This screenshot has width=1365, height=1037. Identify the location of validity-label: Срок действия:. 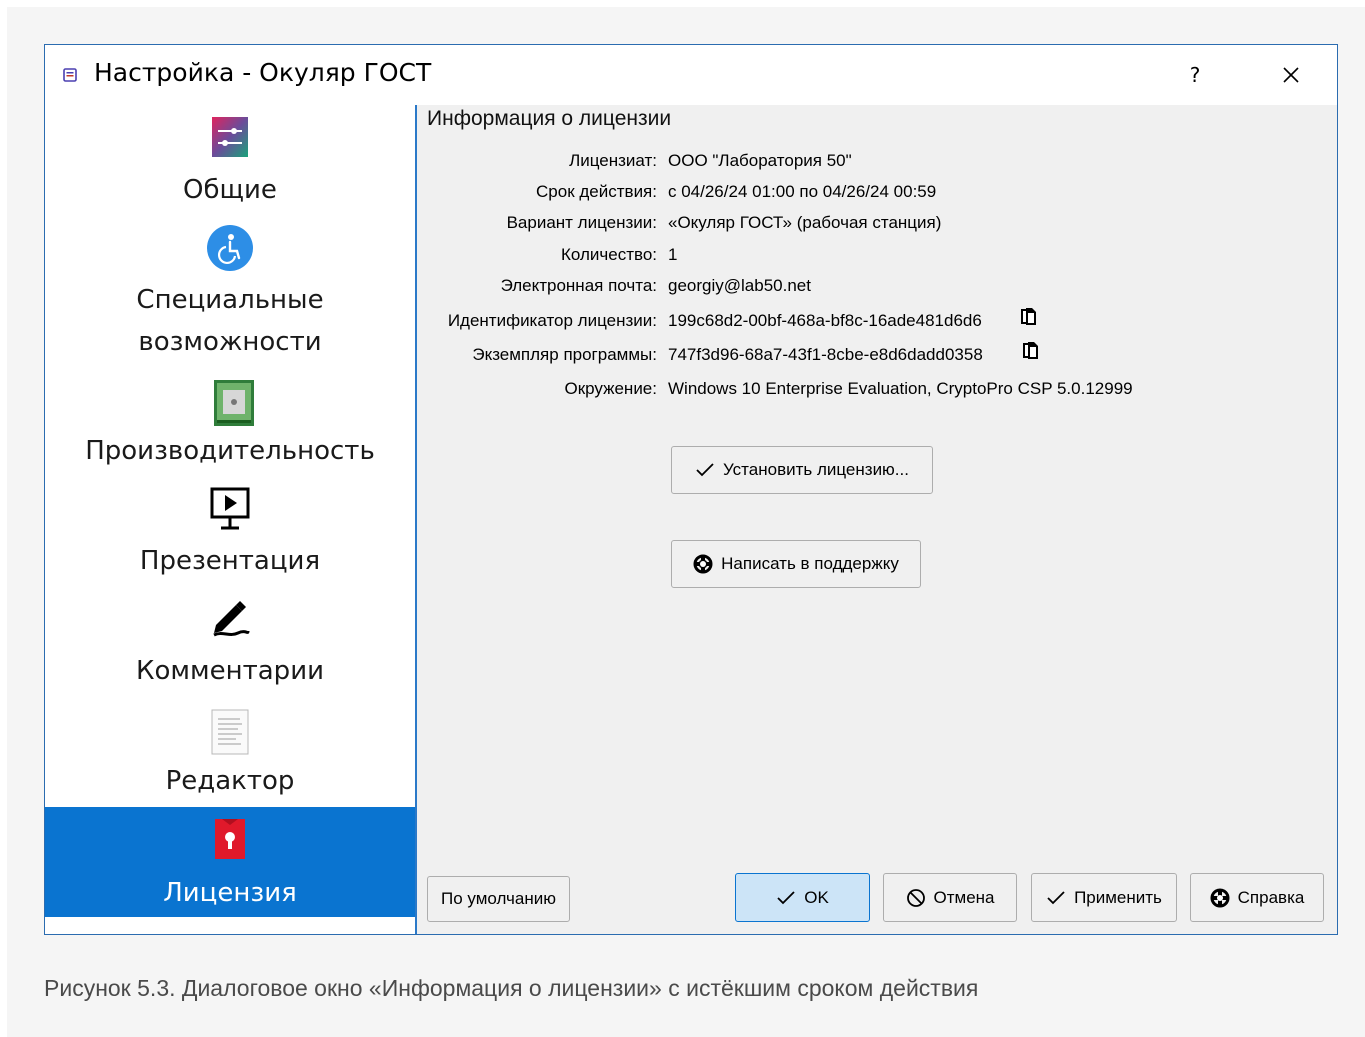
(596, 191).